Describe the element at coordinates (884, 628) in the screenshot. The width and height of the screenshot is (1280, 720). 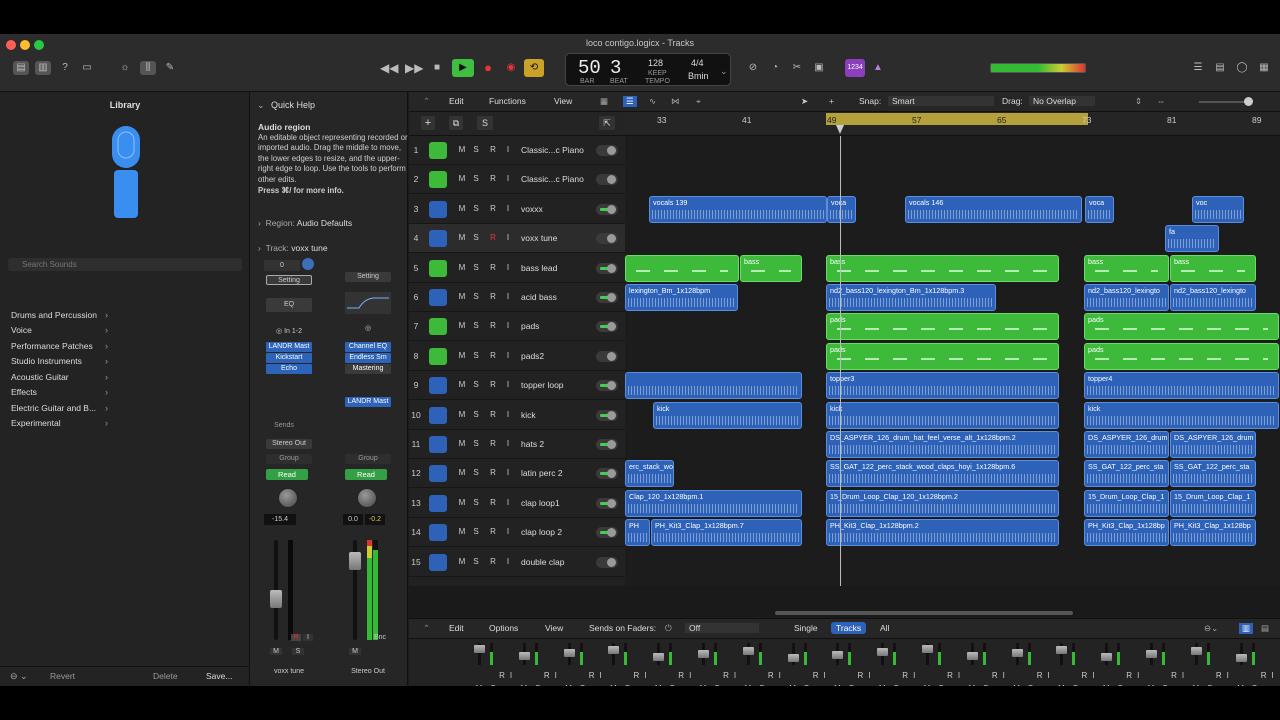
I see `all-tab: All` at that location.